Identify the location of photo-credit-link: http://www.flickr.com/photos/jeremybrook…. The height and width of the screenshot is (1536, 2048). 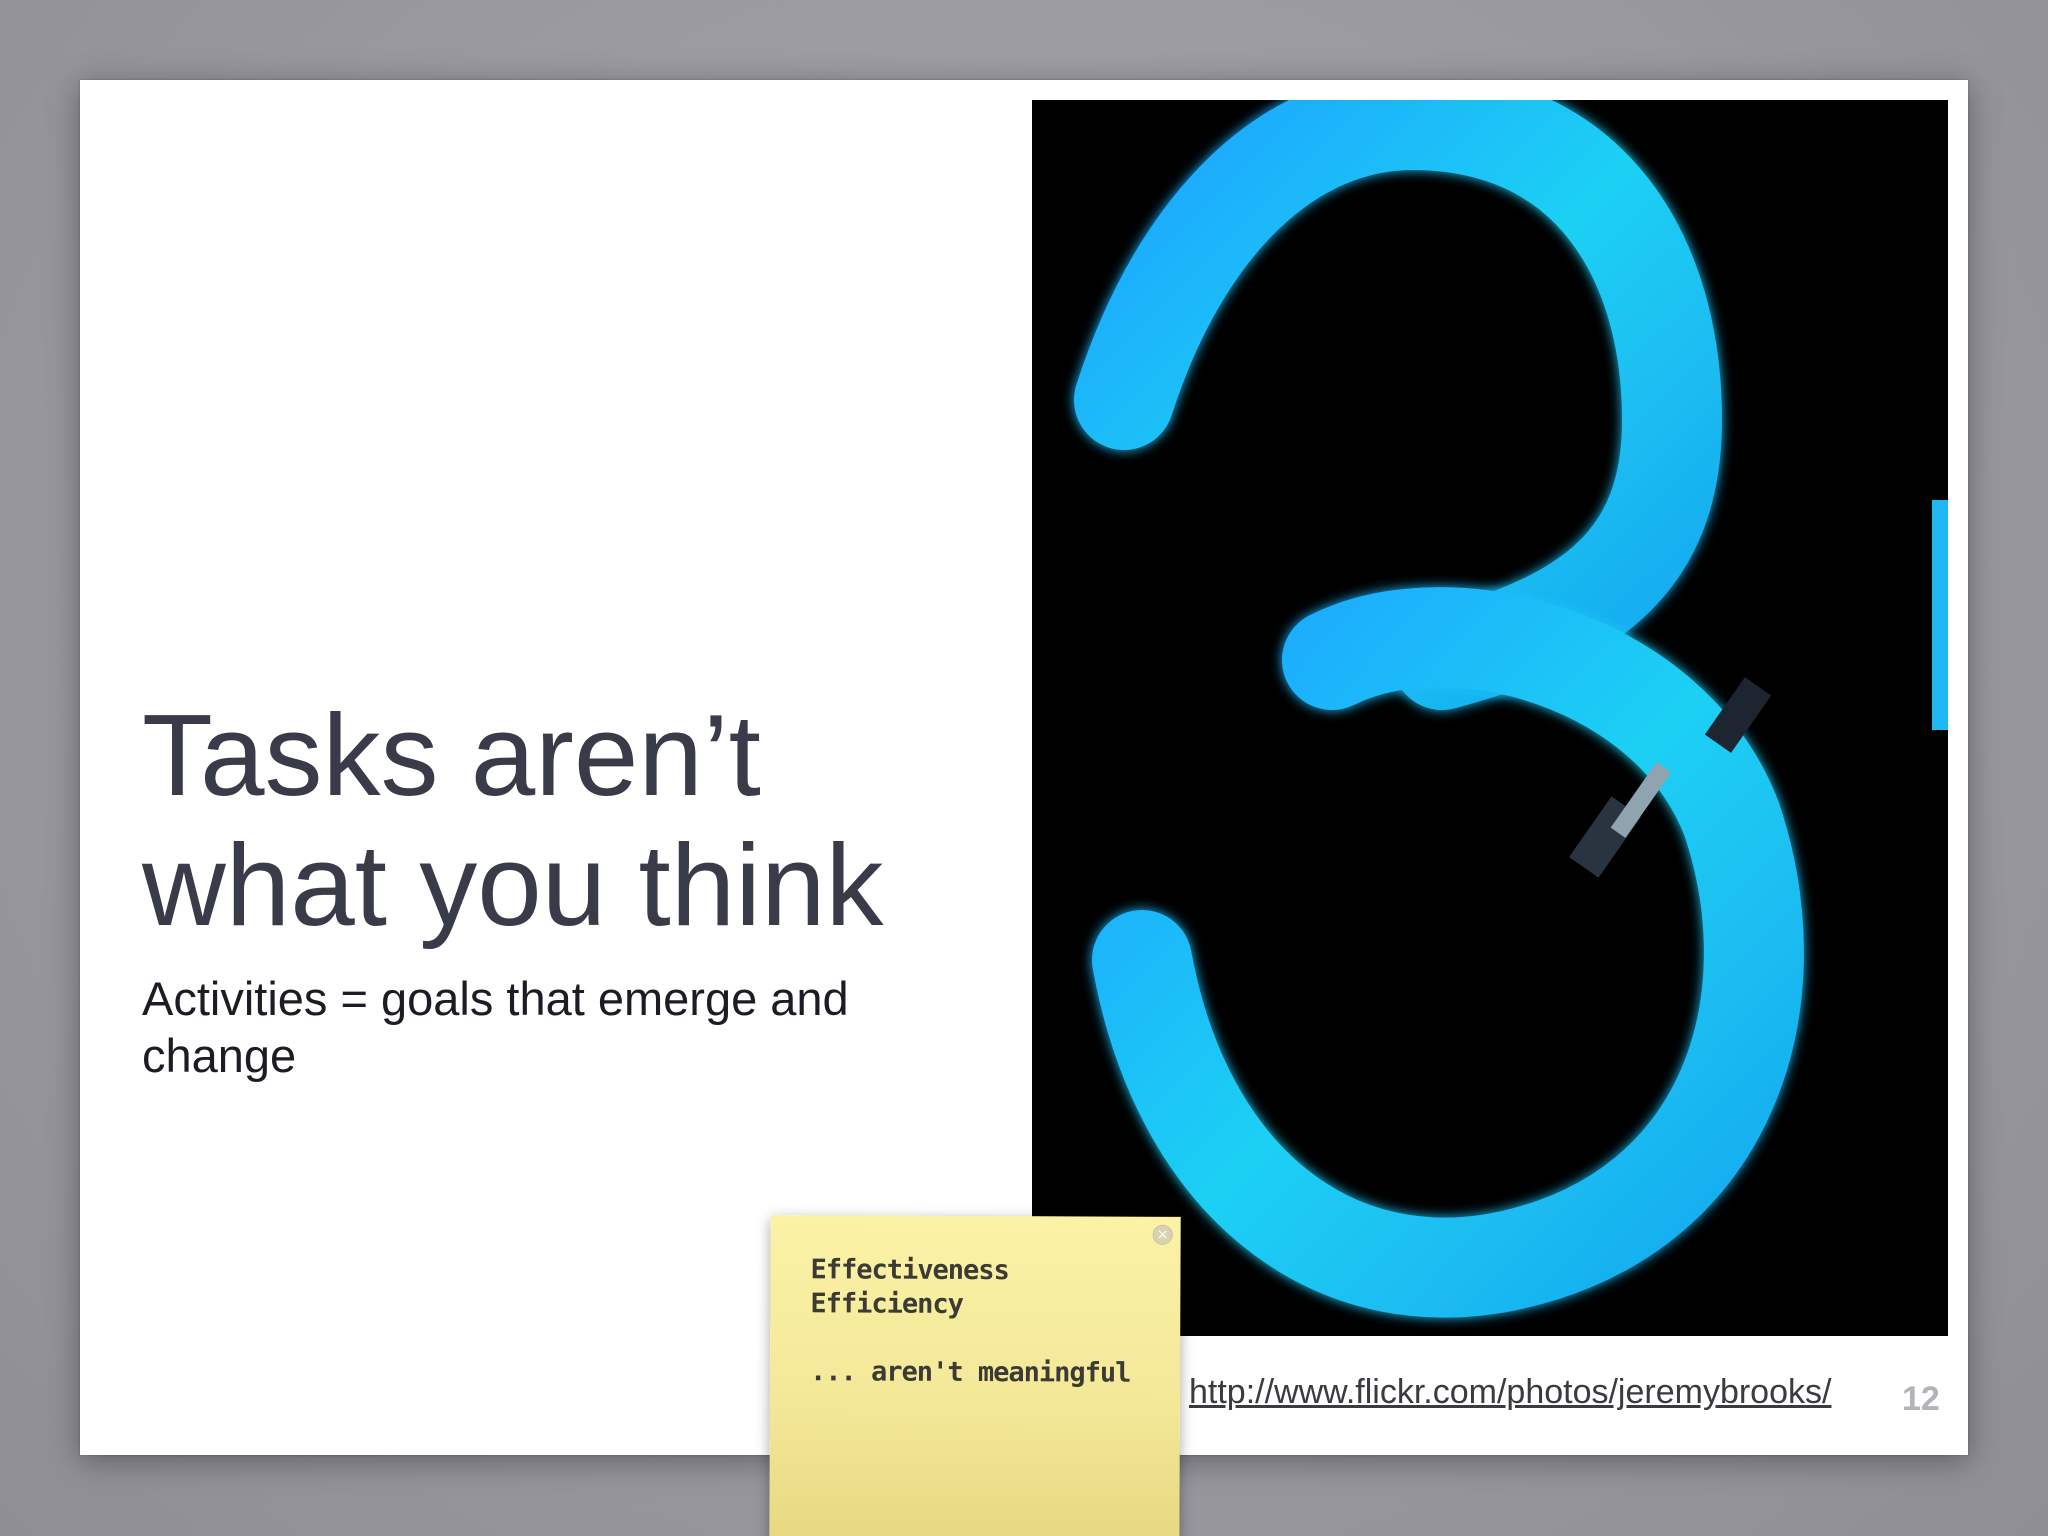
(1510, 1392).